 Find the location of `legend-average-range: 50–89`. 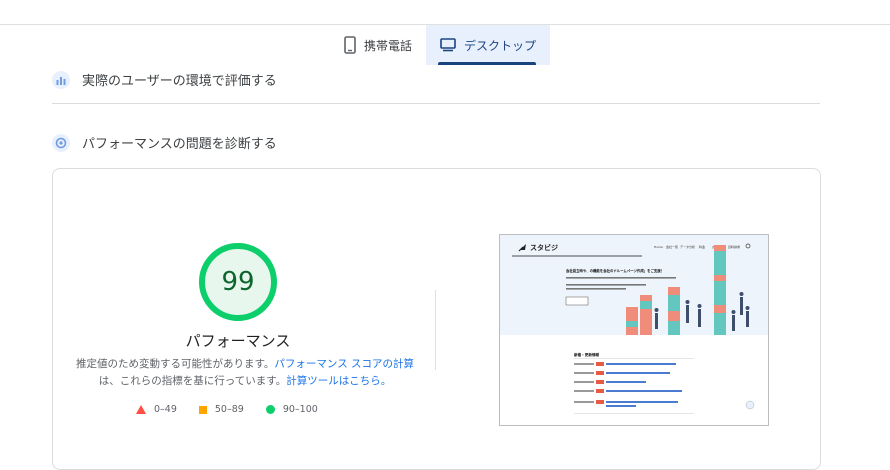

legend-average-range: 50–89 is located at coordinates (229, 409).